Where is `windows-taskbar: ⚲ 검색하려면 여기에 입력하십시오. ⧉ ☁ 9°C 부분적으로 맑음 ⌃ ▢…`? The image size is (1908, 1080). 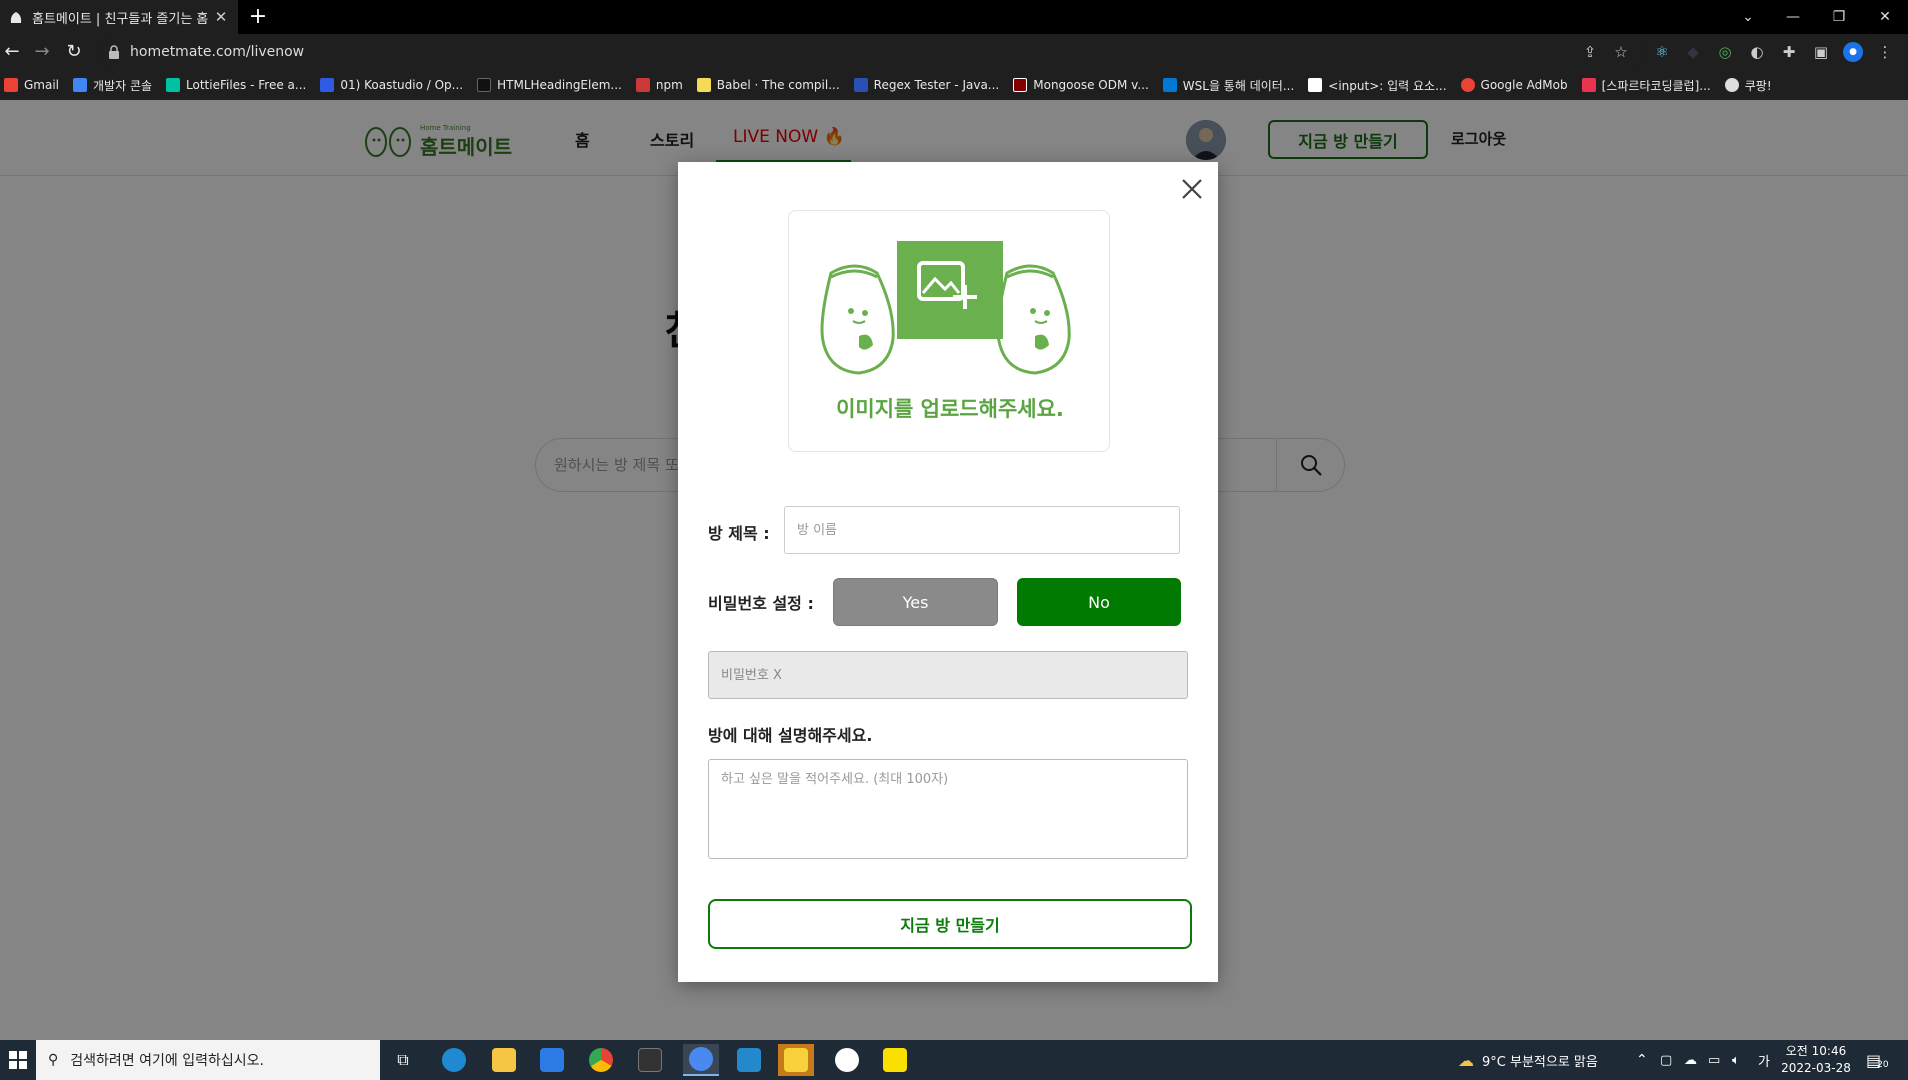 windows-taskbar: ⚲ 검색하려면 여기에 입력하십시오. ⧉ ☁ 9°C 부분적으로 맑음 ⌃ ▢… is located at coordinates (954, 1060).